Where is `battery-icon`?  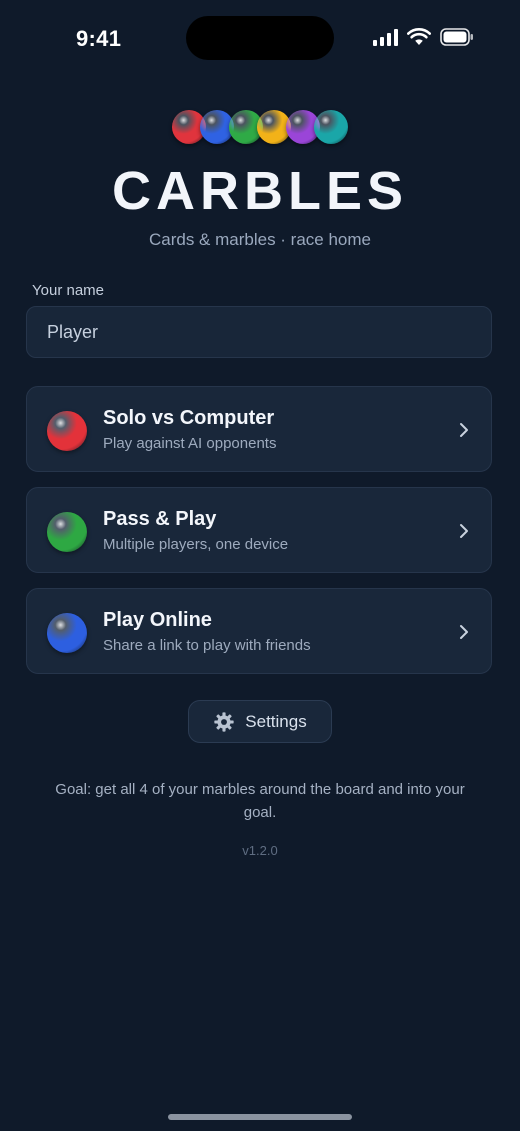
battery-icon is located at coordinates (456, 37).